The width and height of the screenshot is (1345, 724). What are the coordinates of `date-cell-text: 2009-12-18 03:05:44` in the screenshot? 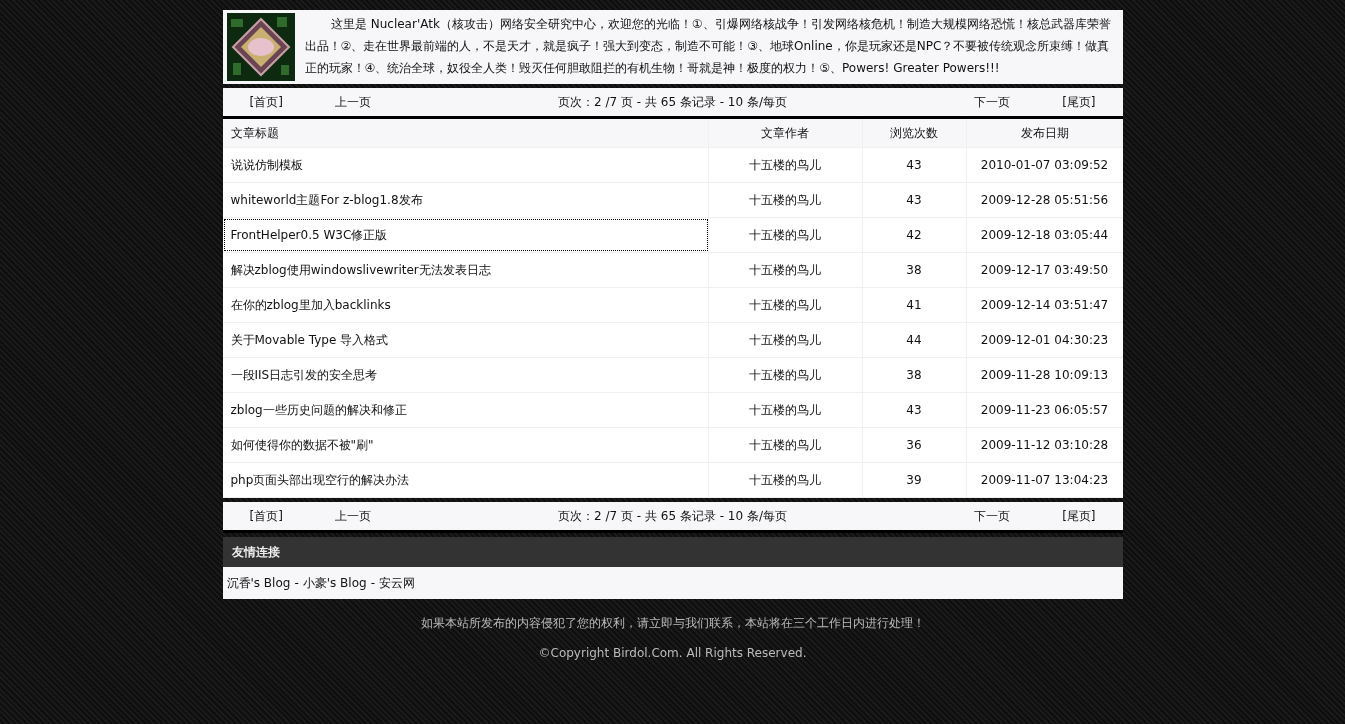 It's located at (1044, 235).